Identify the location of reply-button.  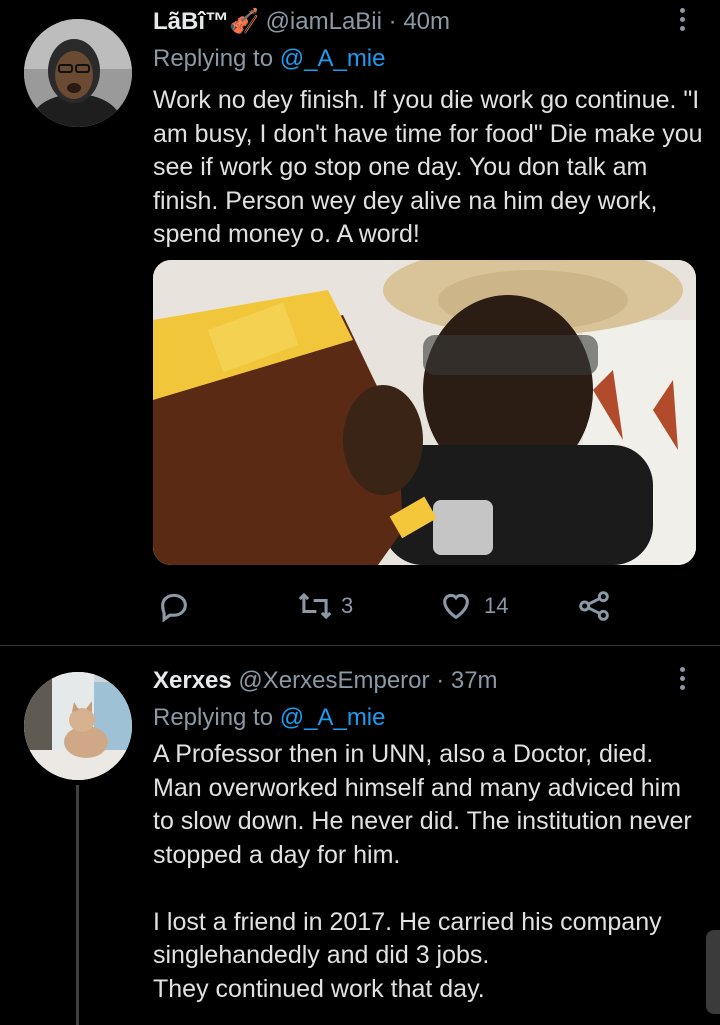
(174, 606).